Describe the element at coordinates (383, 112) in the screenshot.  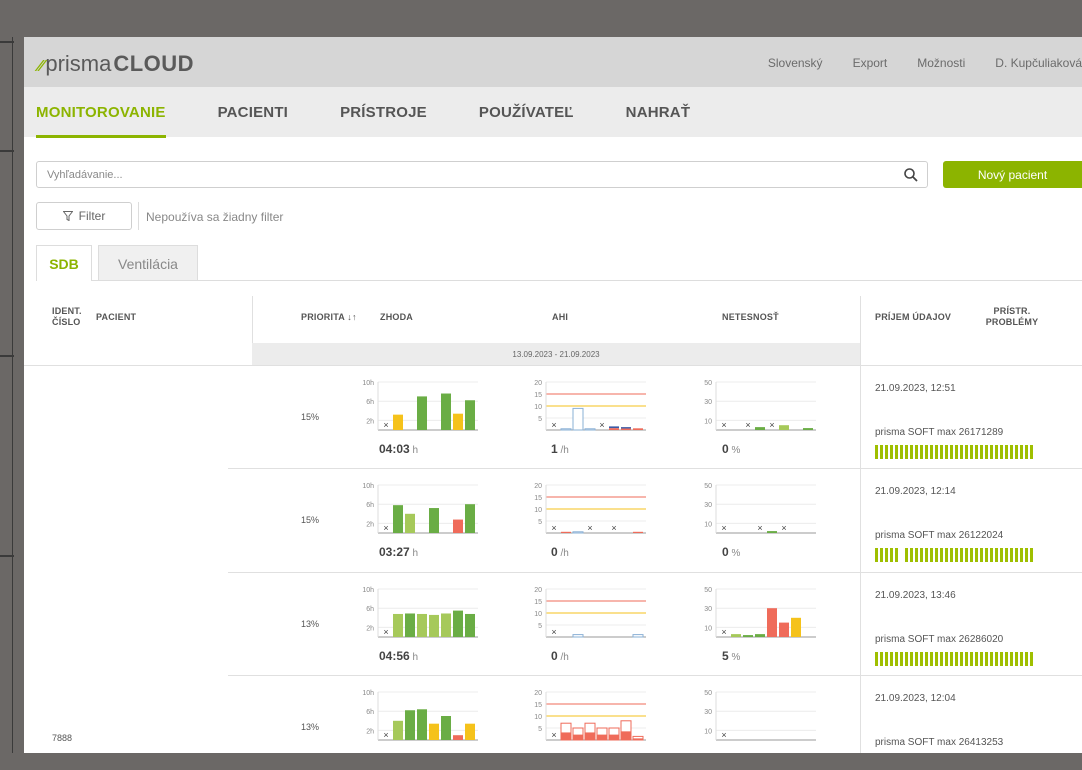
I see `nav-devices: PRÍSTROJE` at that location.